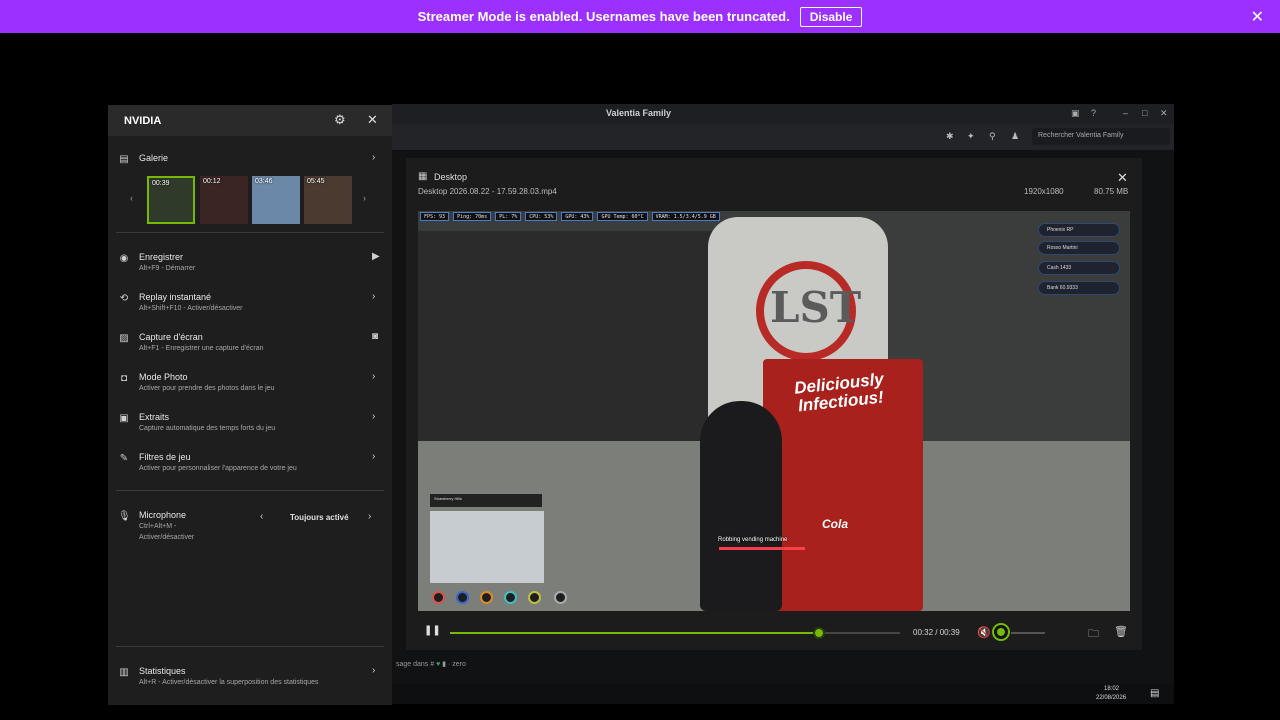  I want to click on play-icon: ▶, so click(376, 256).